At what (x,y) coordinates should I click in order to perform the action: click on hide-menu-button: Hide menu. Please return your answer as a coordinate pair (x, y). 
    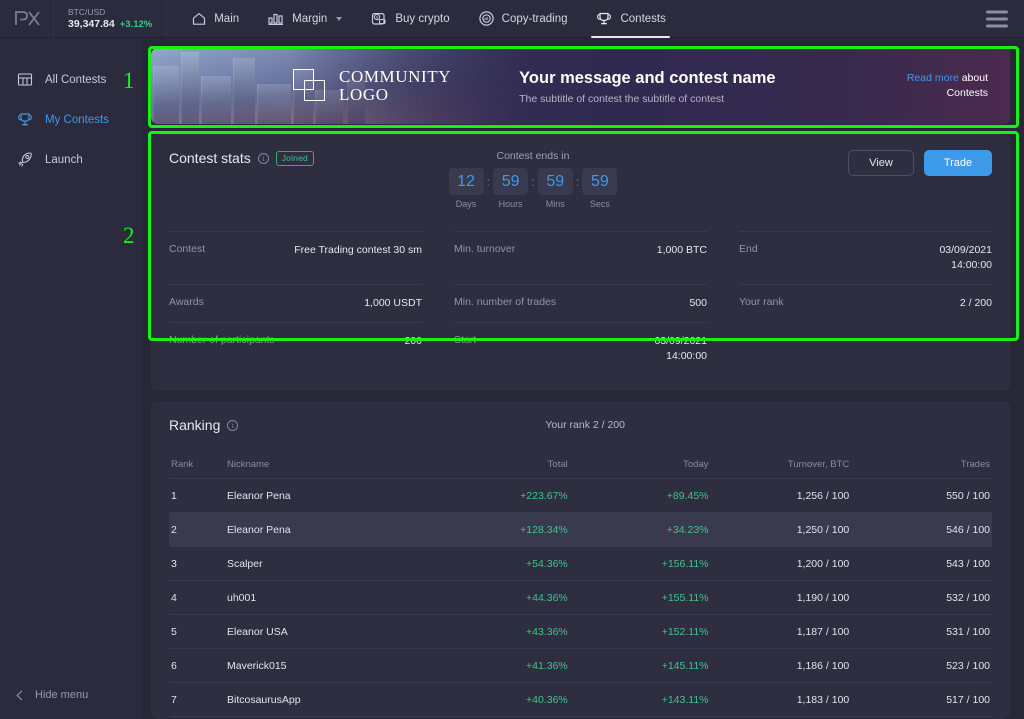
    Looking at the image, I should click on (70, 695).